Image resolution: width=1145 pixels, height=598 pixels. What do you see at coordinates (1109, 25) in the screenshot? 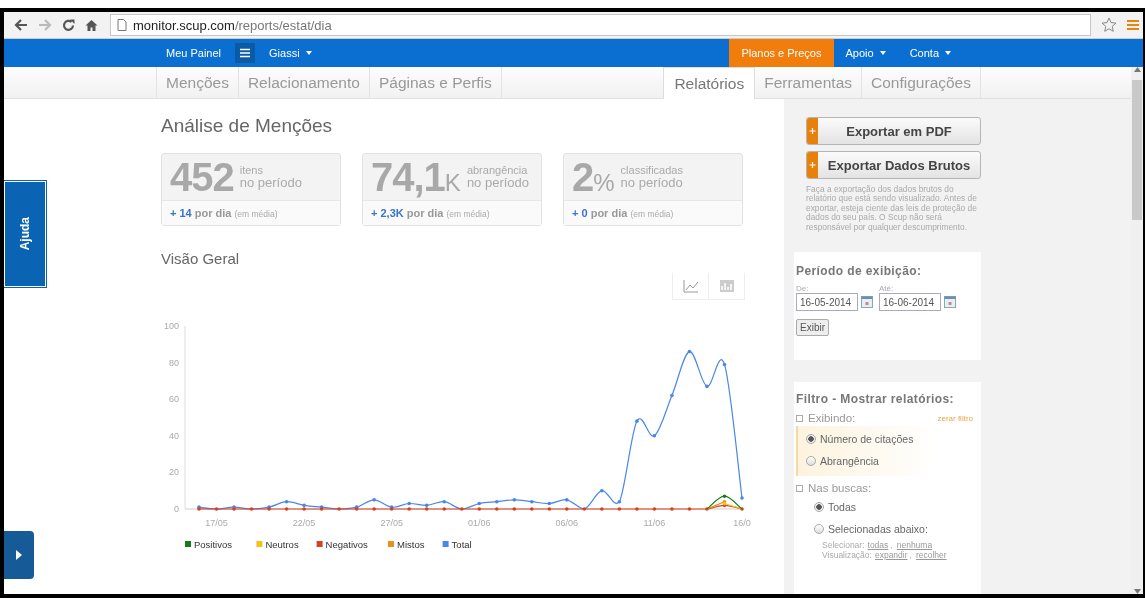
I see `star-icon` at bounding box center [1109, 25].